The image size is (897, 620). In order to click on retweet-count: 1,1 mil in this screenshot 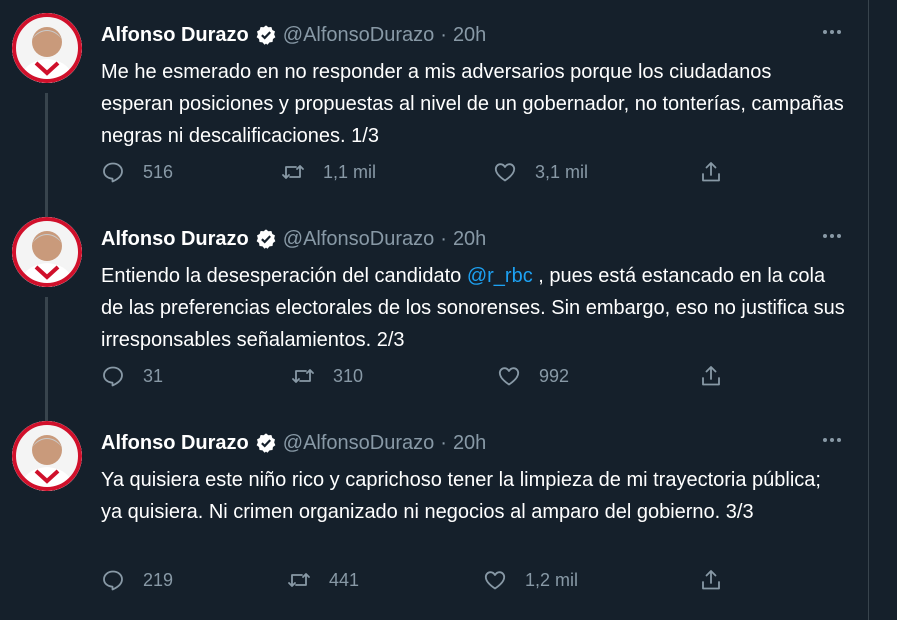, I will do `click(350, 171)`.